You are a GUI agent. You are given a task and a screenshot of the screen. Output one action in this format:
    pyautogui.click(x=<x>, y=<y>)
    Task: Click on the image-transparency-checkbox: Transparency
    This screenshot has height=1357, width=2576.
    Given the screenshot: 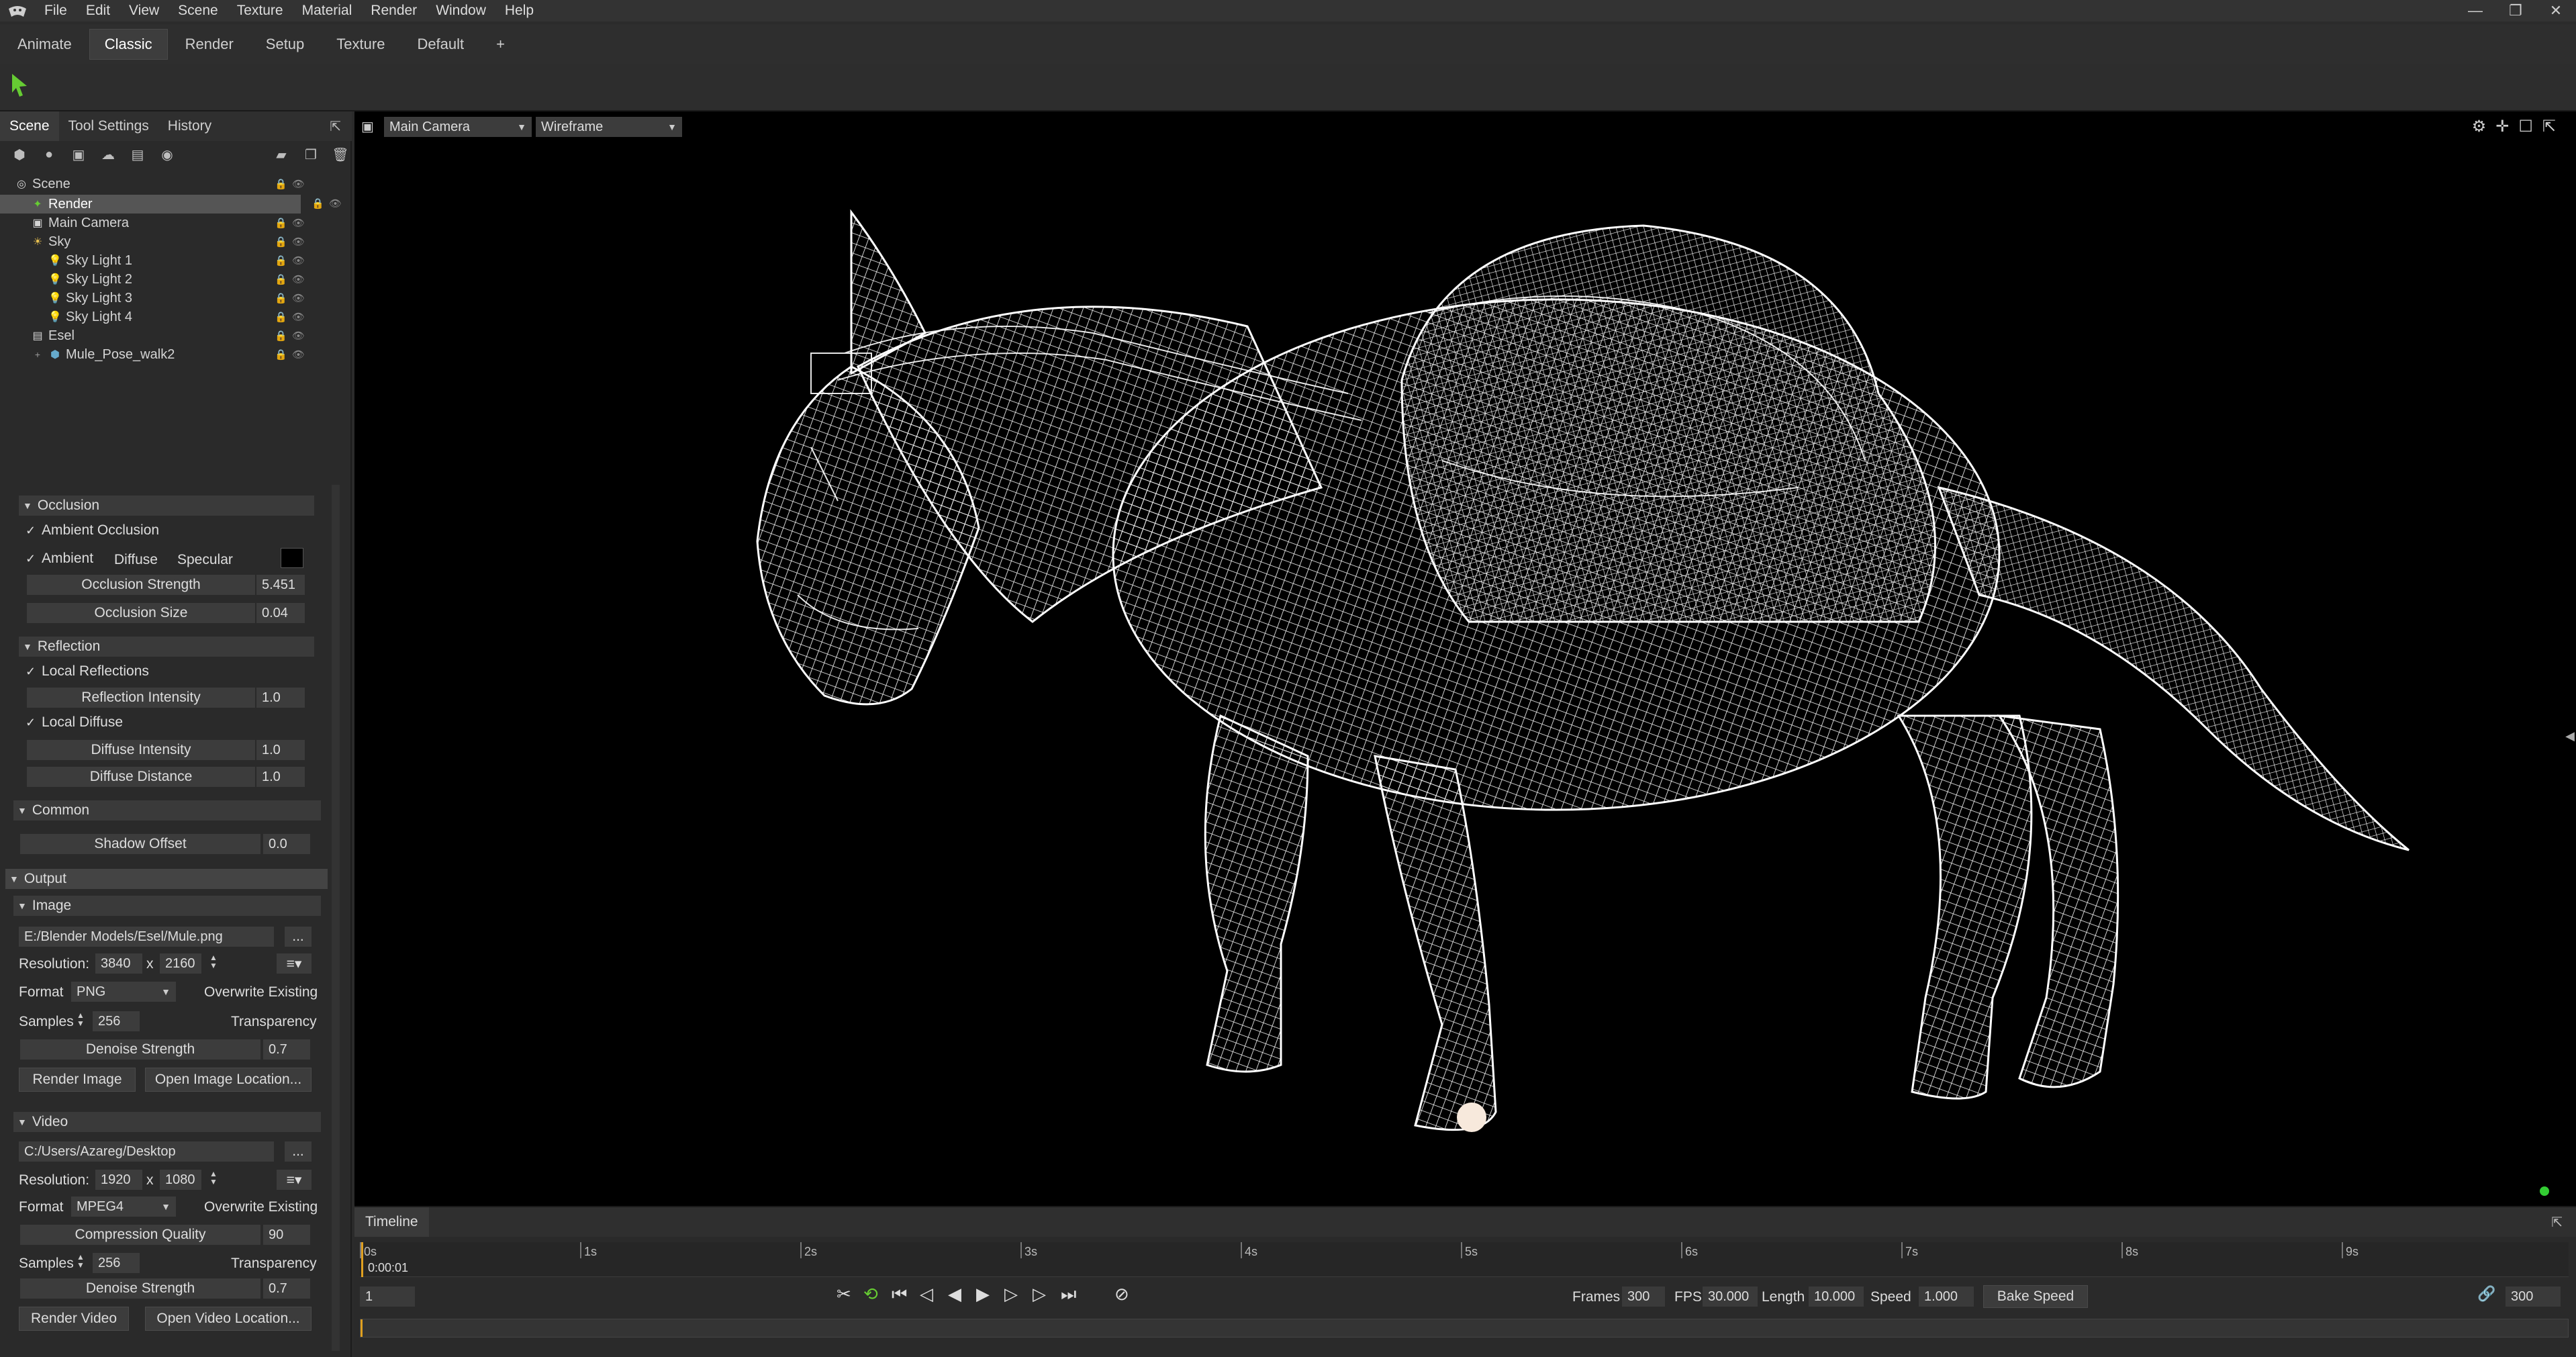 What is the action you would take?
    pyautogui.click(x=266, y=1022)
    